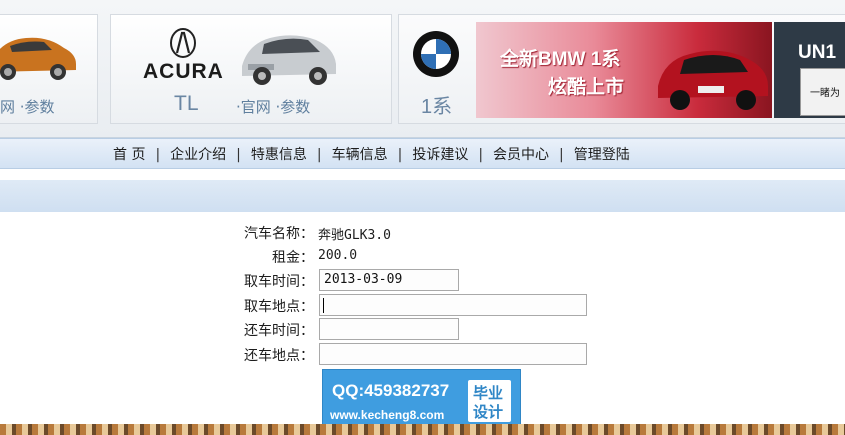 The width and height of the screenshot is (845, 435). I want to click on return-time-input, so click(389, 329).